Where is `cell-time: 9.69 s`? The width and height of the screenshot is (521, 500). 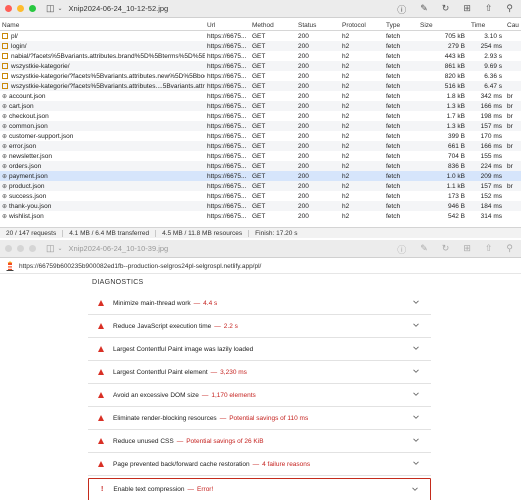 cell-time: 9.69 s is located at coordinates (493, 66).